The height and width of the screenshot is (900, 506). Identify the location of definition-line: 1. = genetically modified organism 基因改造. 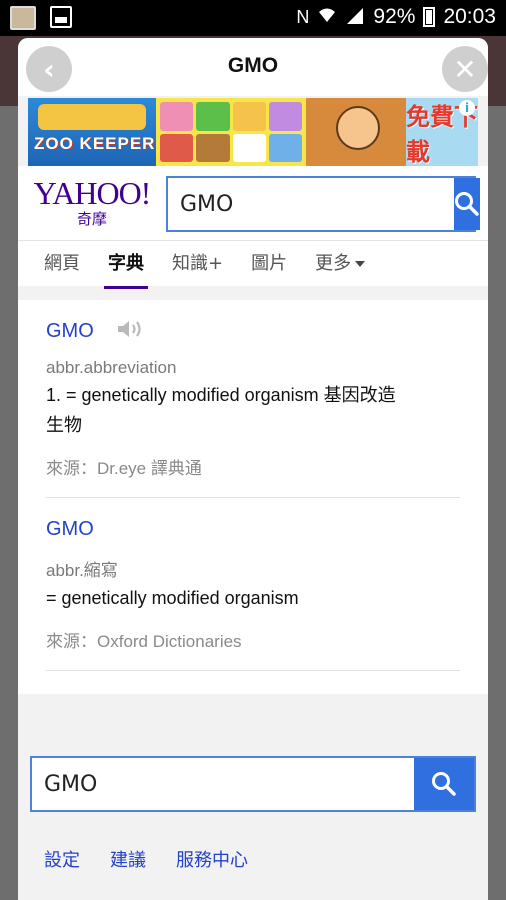
(221, 395).